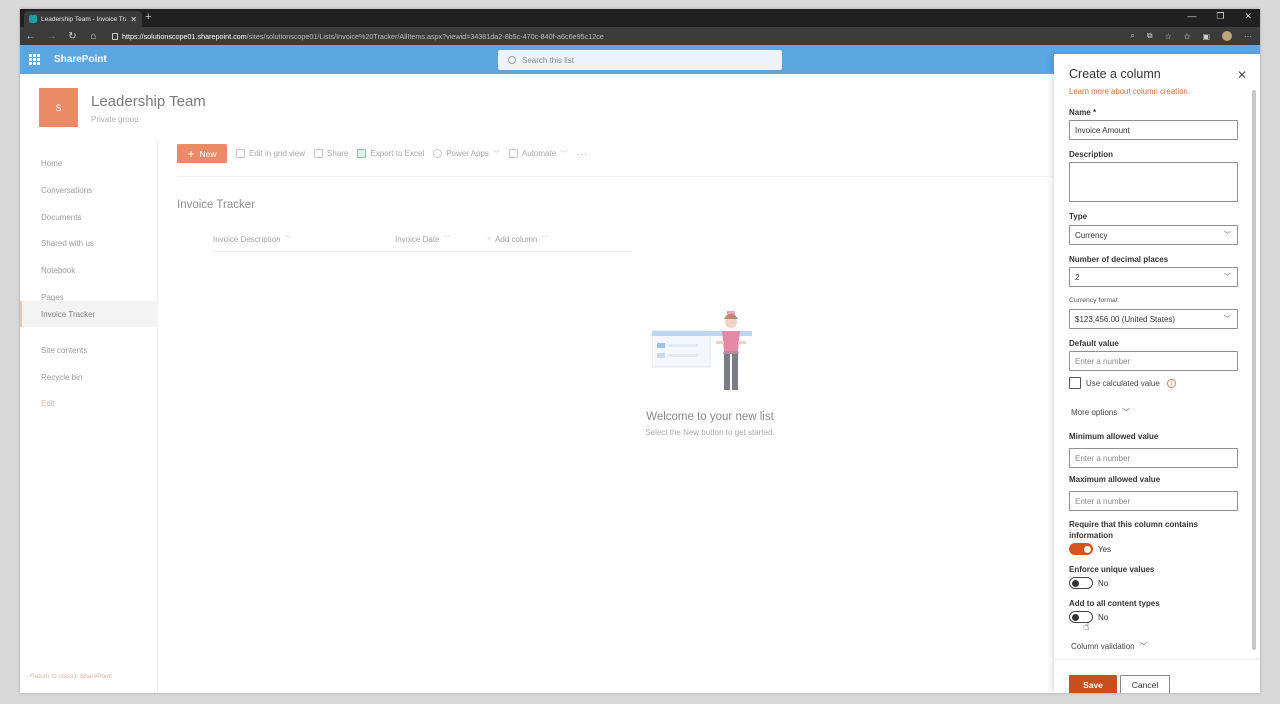 Image resolution: width=1280 pixels, height=704 pixels. Describe the element at coordinates (1242, 75) in the screenshot. I see `close-icon: ✕` at that location.